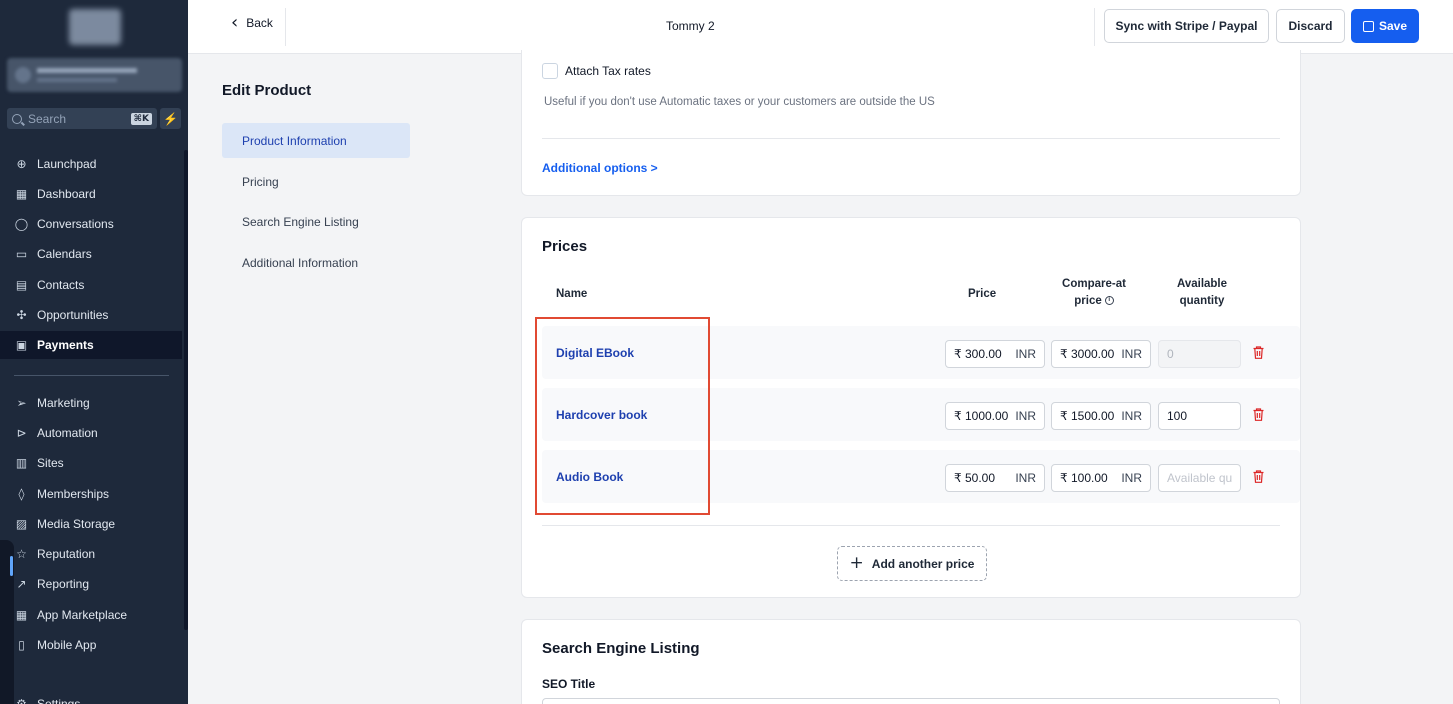 This screenshot has height=704, width=1453. Describe the element at coordinates (622, 416) in the screenshot. I see `price-names-highlight` at that location.